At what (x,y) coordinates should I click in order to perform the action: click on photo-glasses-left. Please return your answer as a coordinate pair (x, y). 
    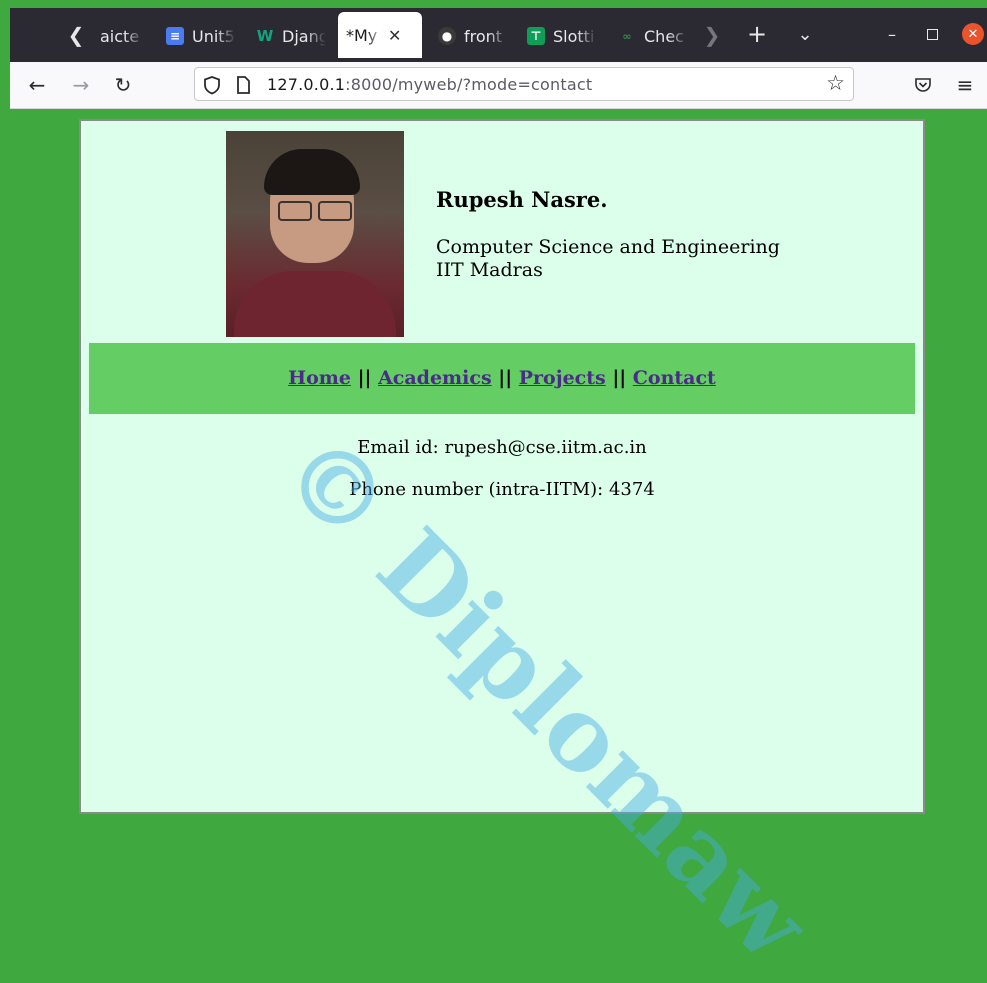
    Looking at the image, I should click on (295, 211).